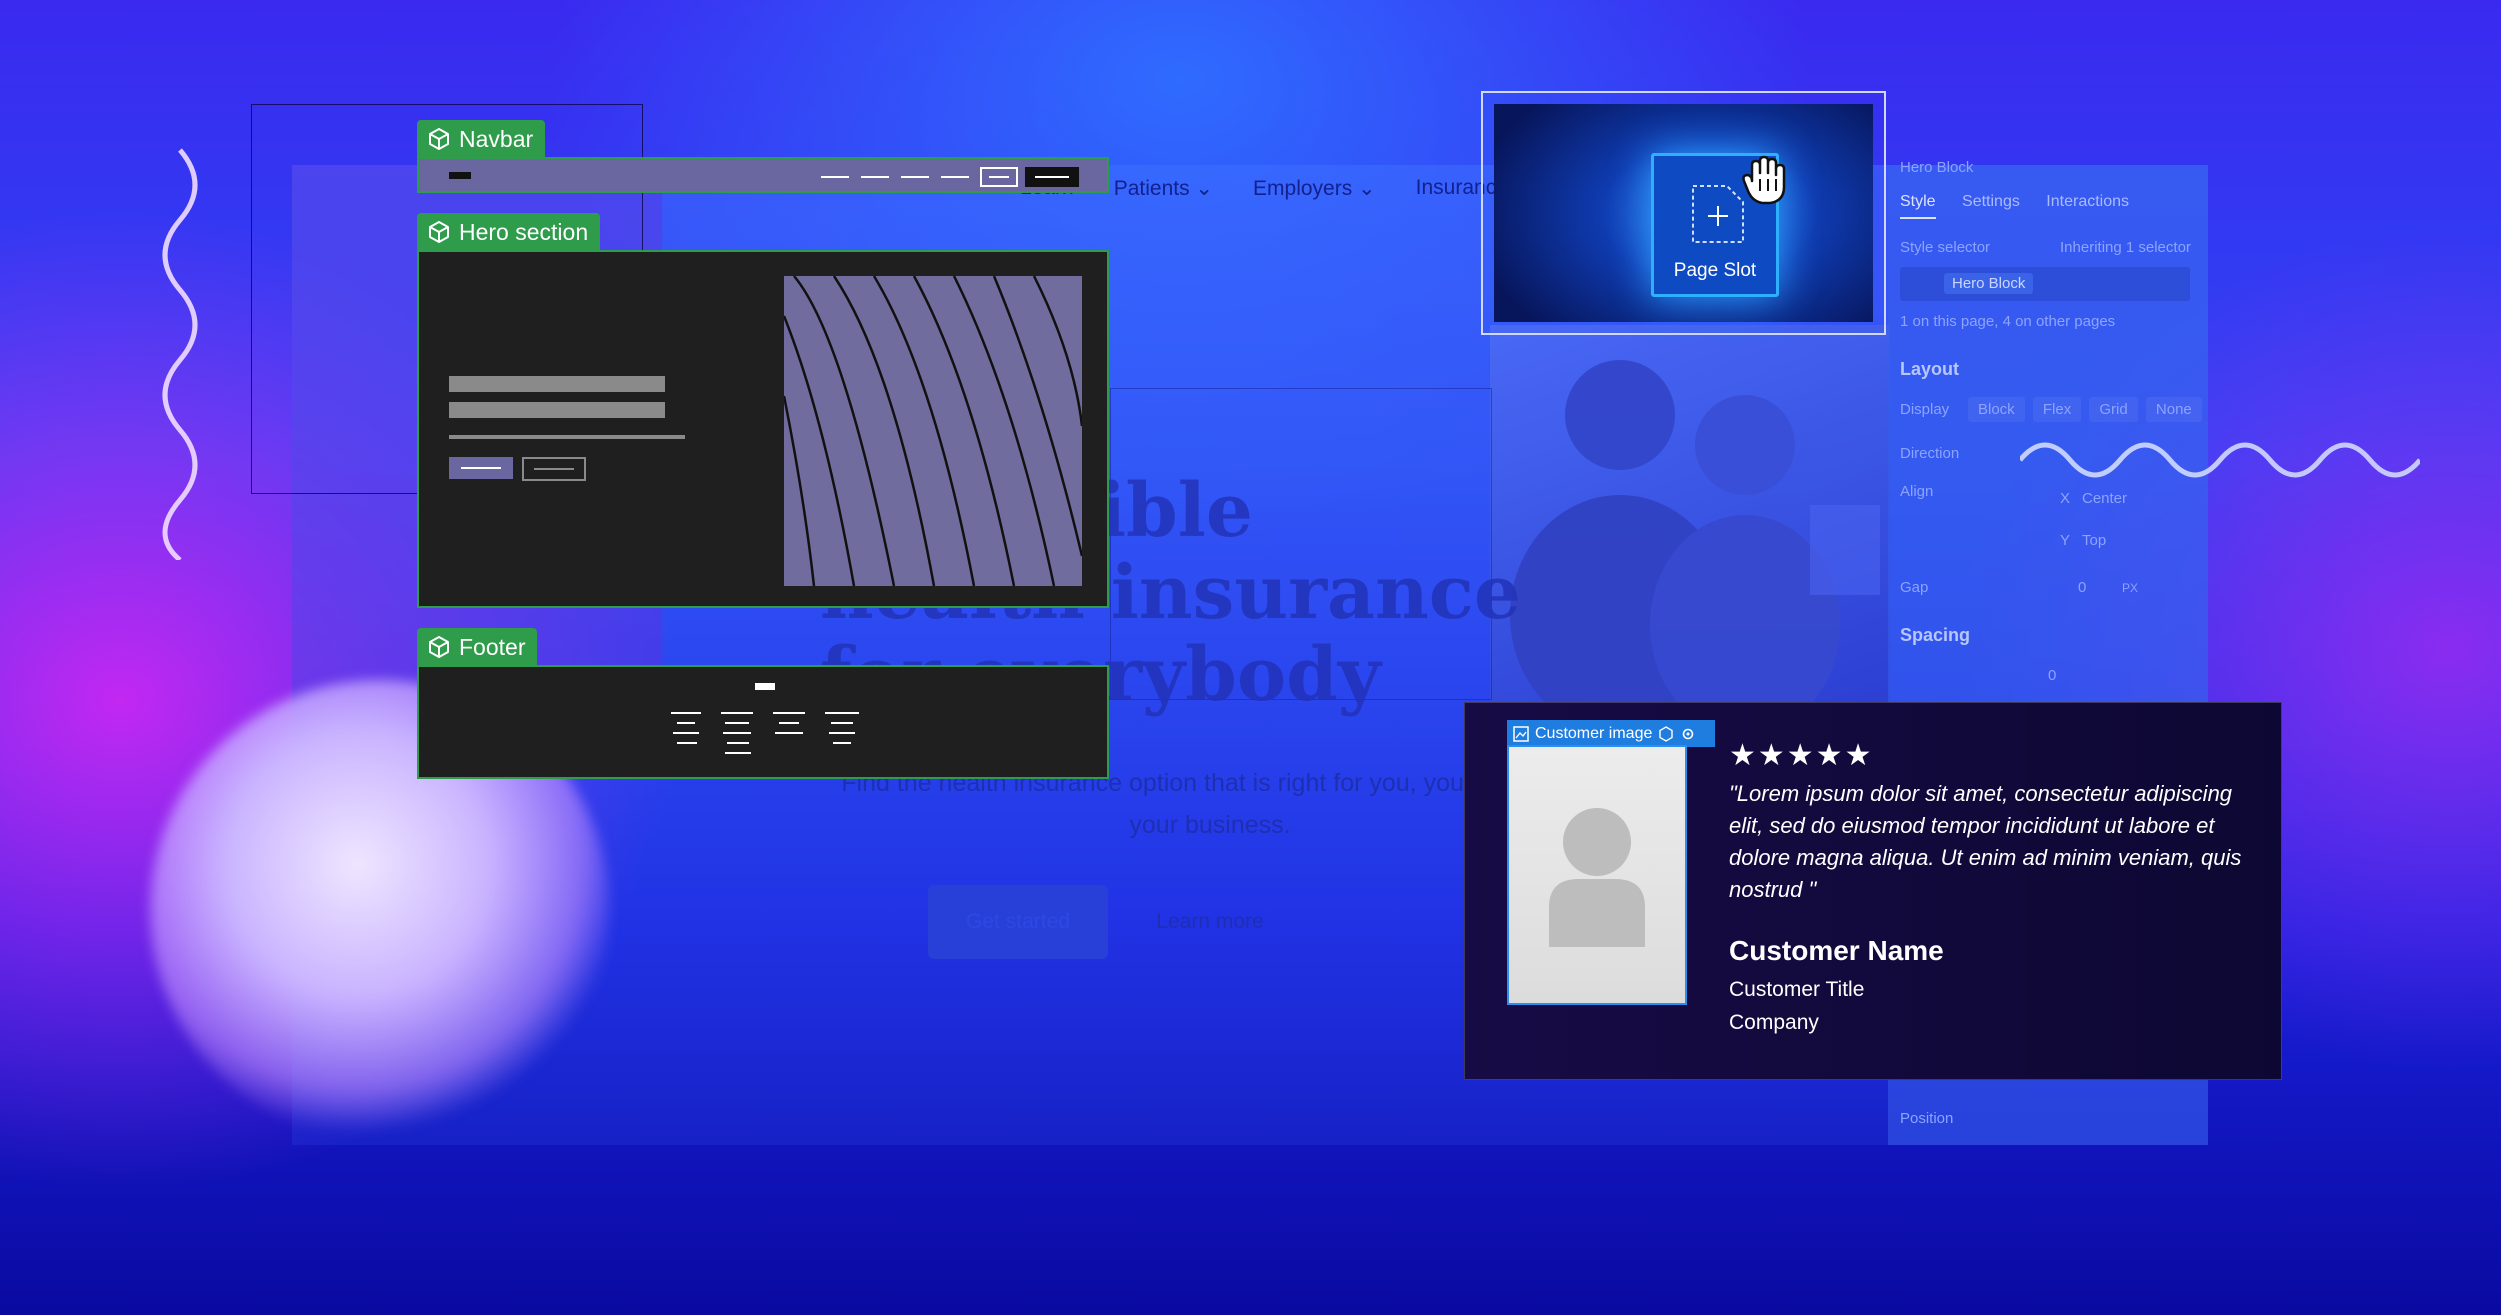 The image size is (2501, 1315). I want to click on style-selector-label: Style selector, so click(1945, 247).